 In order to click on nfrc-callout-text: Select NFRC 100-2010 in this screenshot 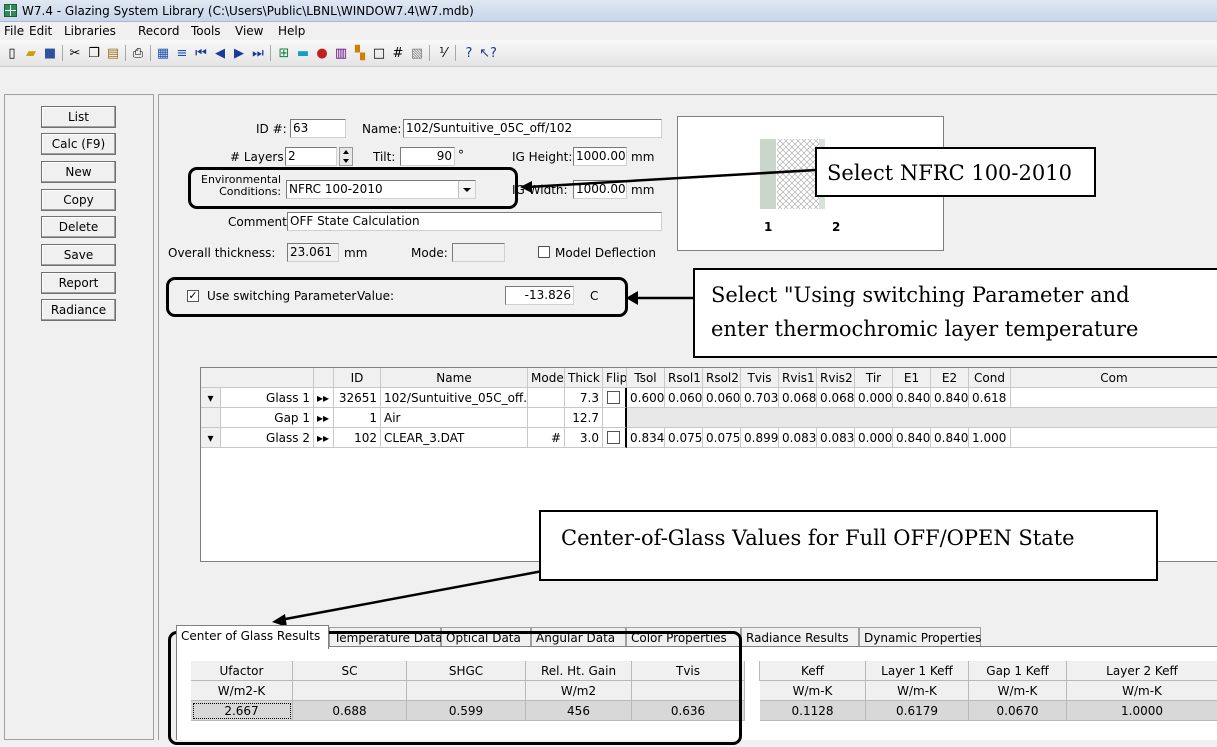, I will do `click(949, 173)`.